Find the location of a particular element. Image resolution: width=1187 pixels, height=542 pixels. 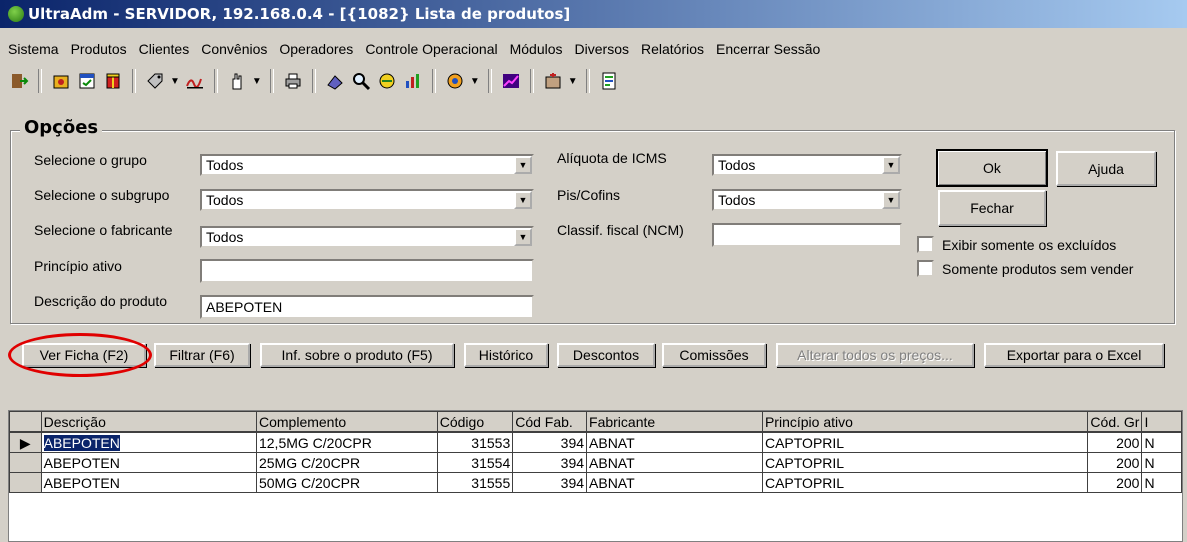

column-header: Cód. Gr is located at coordinates (1115, 422).